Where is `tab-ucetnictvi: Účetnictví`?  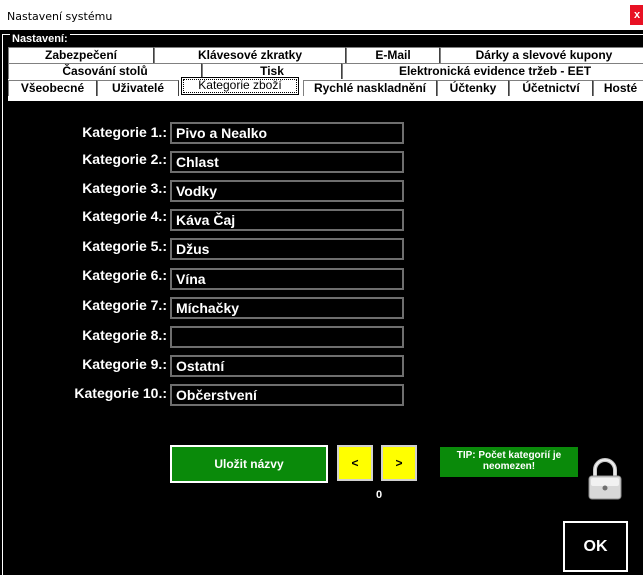
tab-ucetnictvi: Účetnictví is located at coordinates (551, 88).